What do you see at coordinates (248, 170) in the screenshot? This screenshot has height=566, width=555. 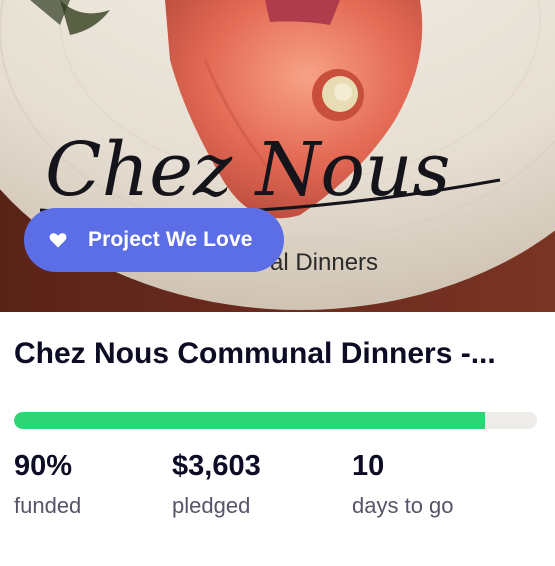 I see `hero-logo-text: Chez Nous` at bounding box center [248, 170].